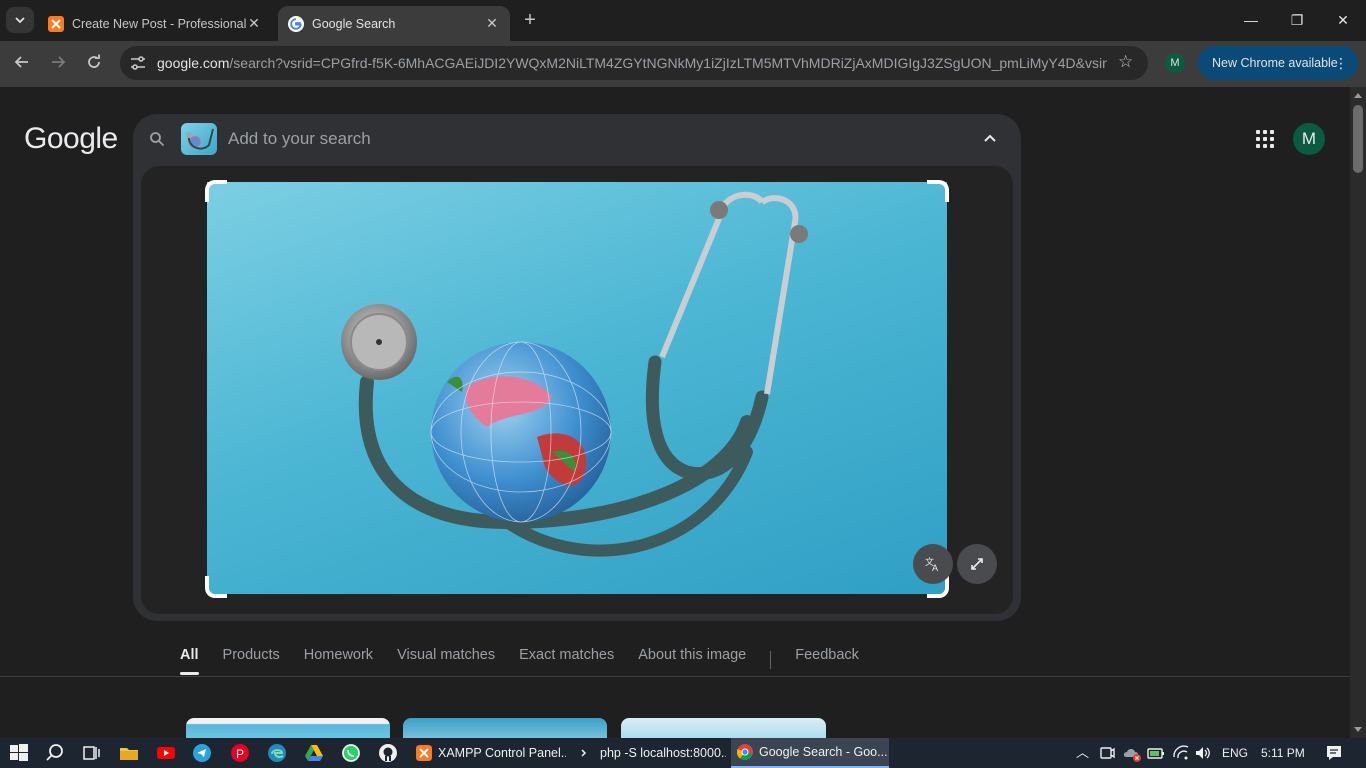  I want to click on onedrive-icon, so click(1132, 753).